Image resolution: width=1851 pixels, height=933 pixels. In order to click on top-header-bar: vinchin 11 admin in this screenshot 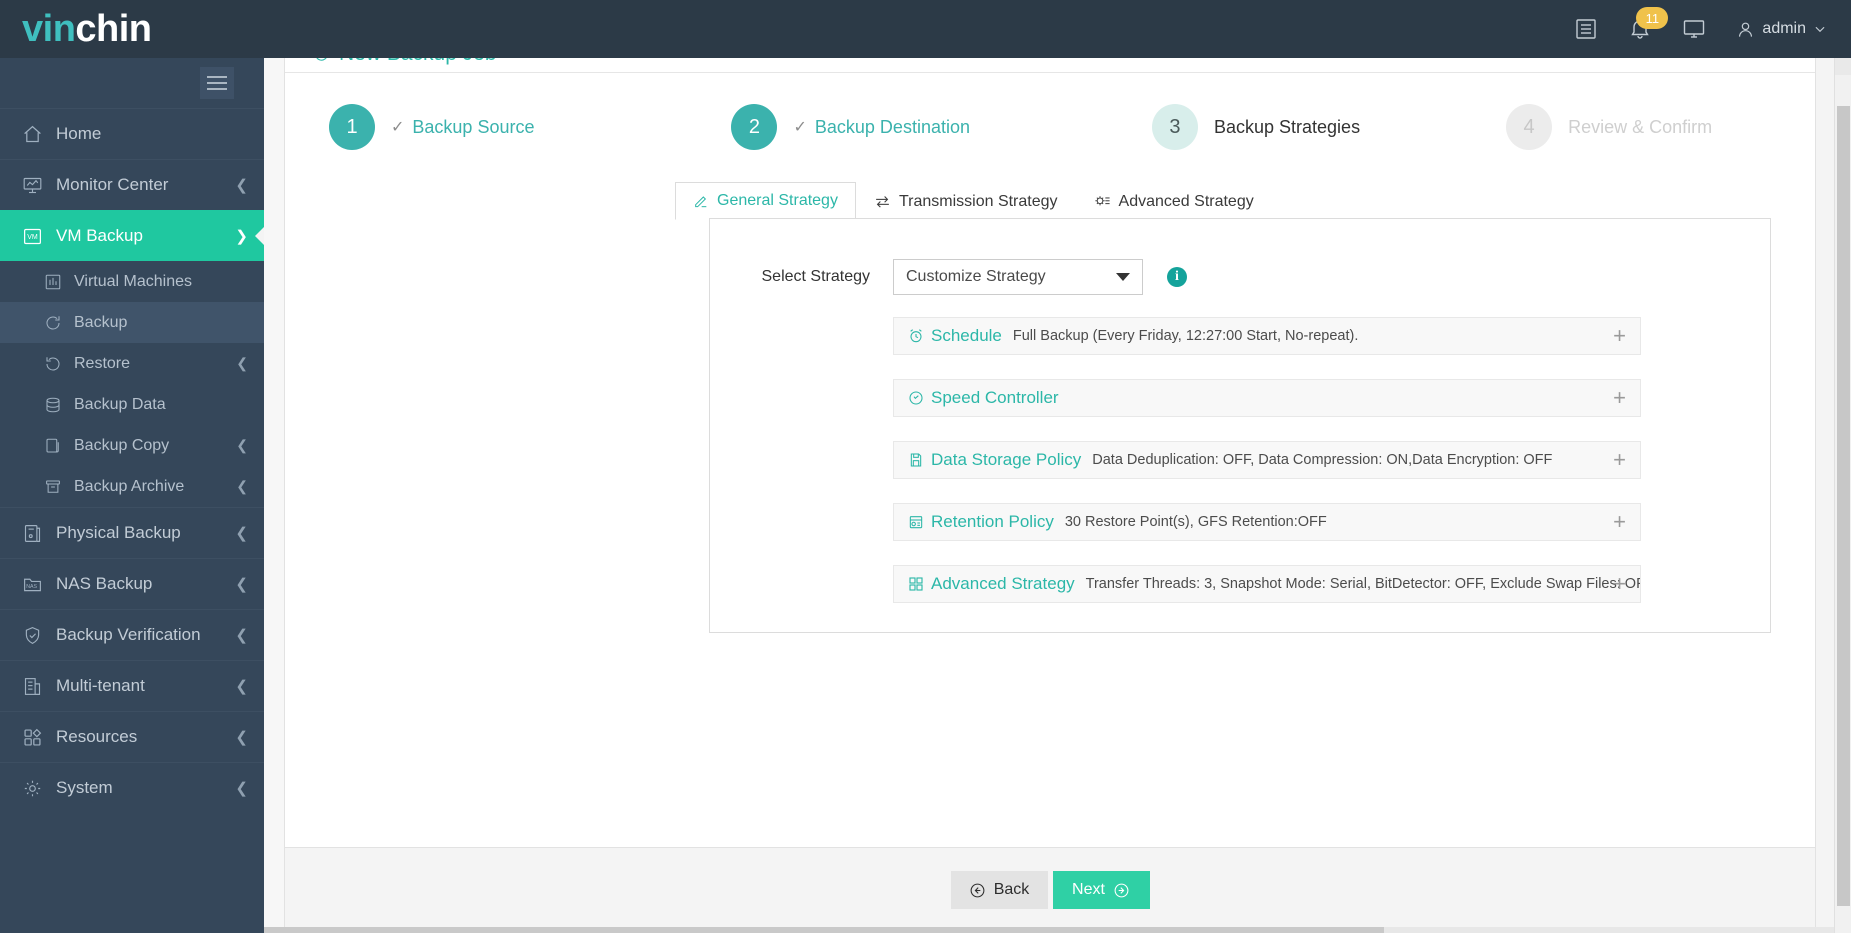, I will do `click(925, 29)`.